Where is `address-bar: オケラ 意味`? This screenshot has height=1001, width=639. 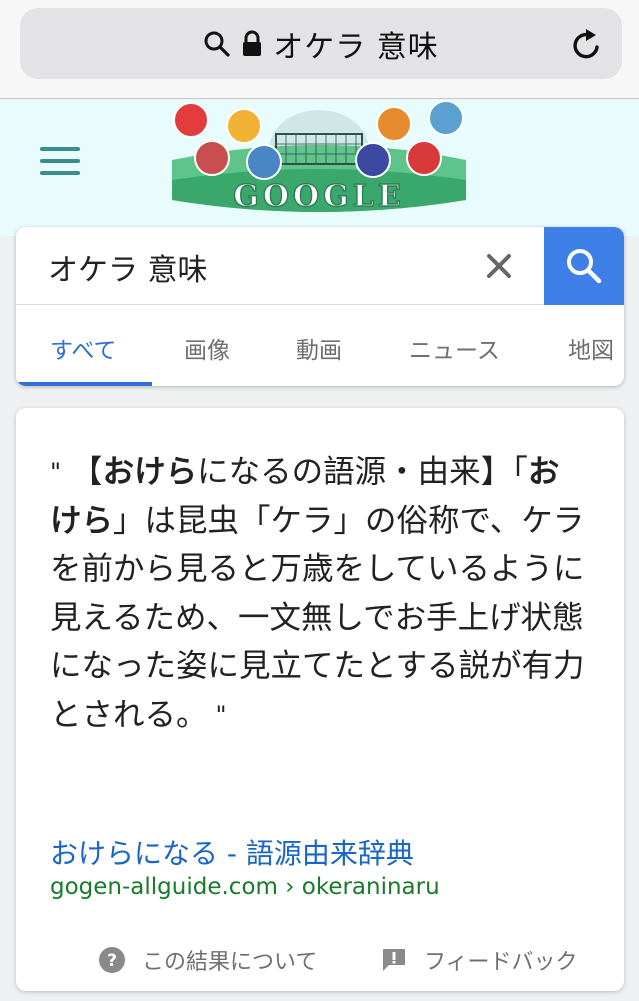 address-bar: オケラ 意味 is located at coordinates (321, 43).